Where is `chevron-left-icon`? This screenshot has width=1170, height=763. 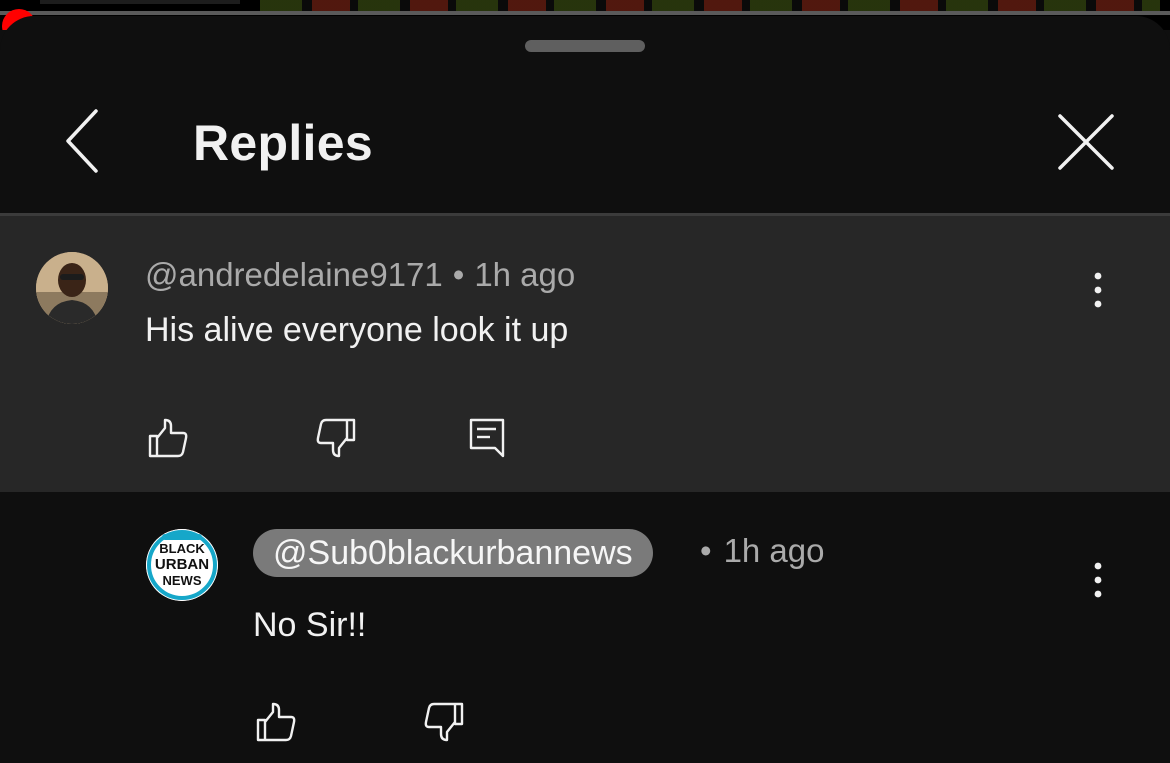 chevron-left-icon is located at coordinates (82, 141).